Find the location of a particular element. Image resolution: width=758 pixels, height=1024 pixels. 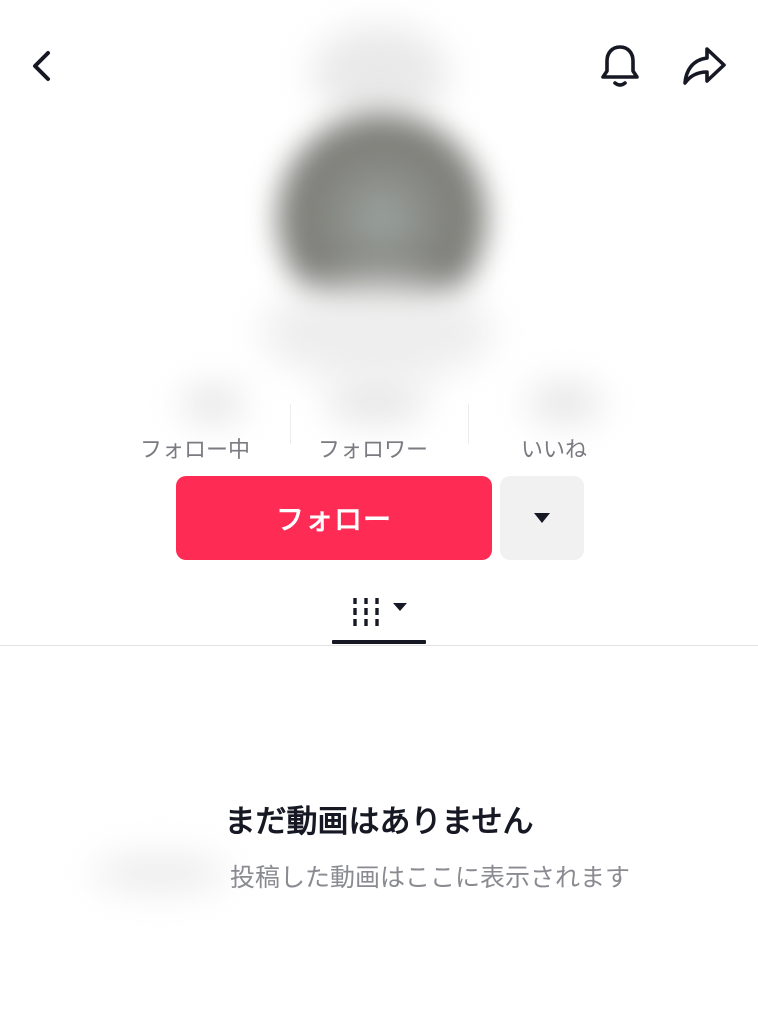

suggested-accounts-button is located at coordinates (542, 518).